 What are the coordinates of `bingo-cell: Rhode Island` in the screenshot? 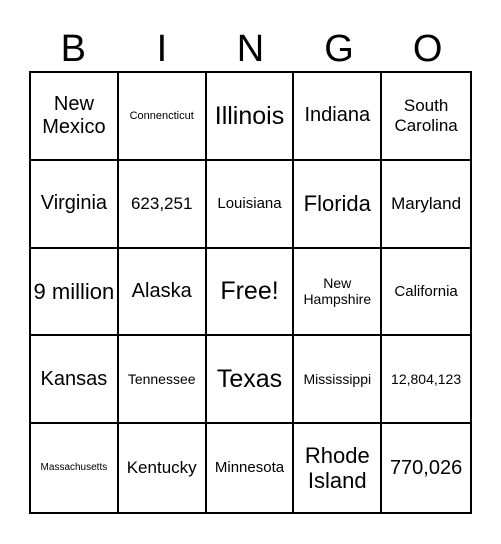 It's located at (338, 468).